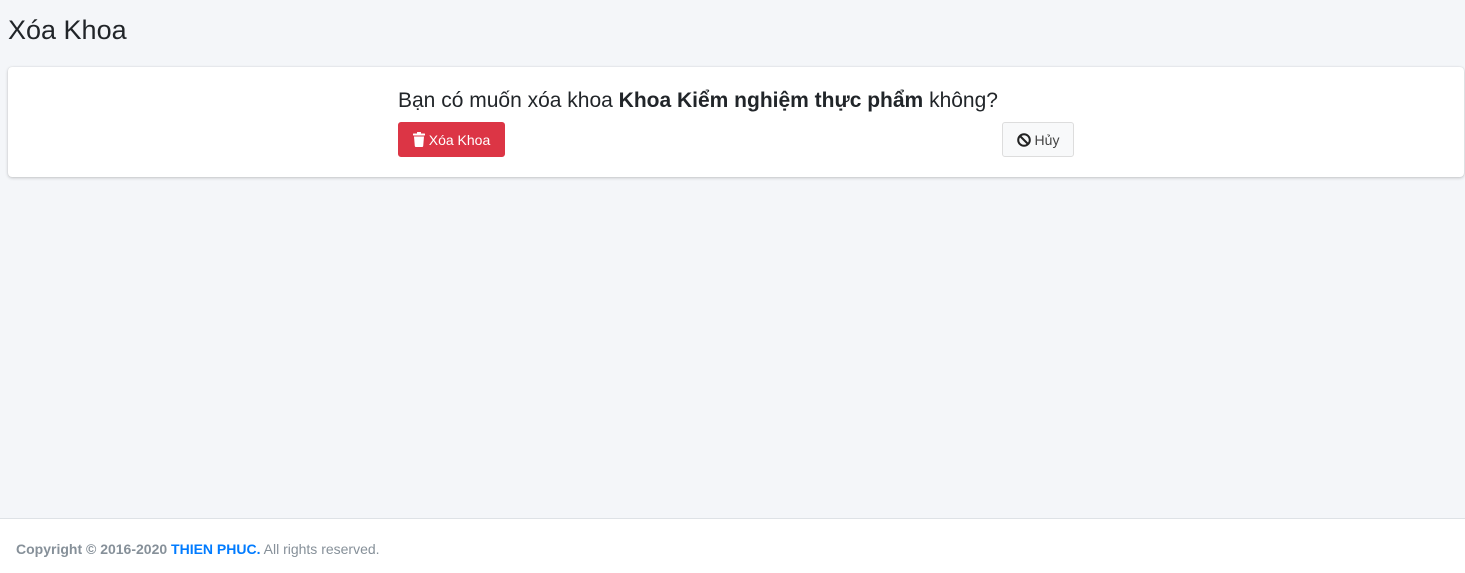  I want to click on page-title: Xóa Khoa, so click(67, 30).